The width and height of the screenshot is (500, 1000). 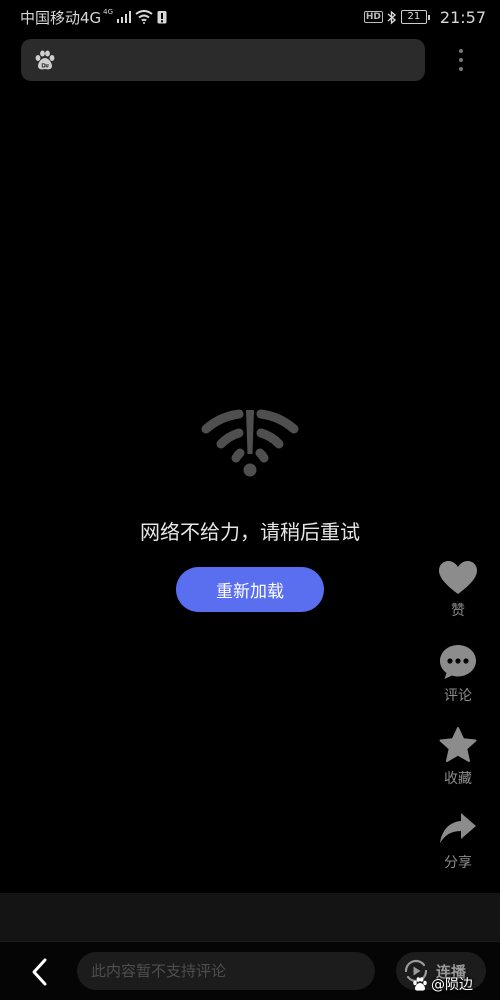 I want to click on bottom-band, so click(x=250, y=917).